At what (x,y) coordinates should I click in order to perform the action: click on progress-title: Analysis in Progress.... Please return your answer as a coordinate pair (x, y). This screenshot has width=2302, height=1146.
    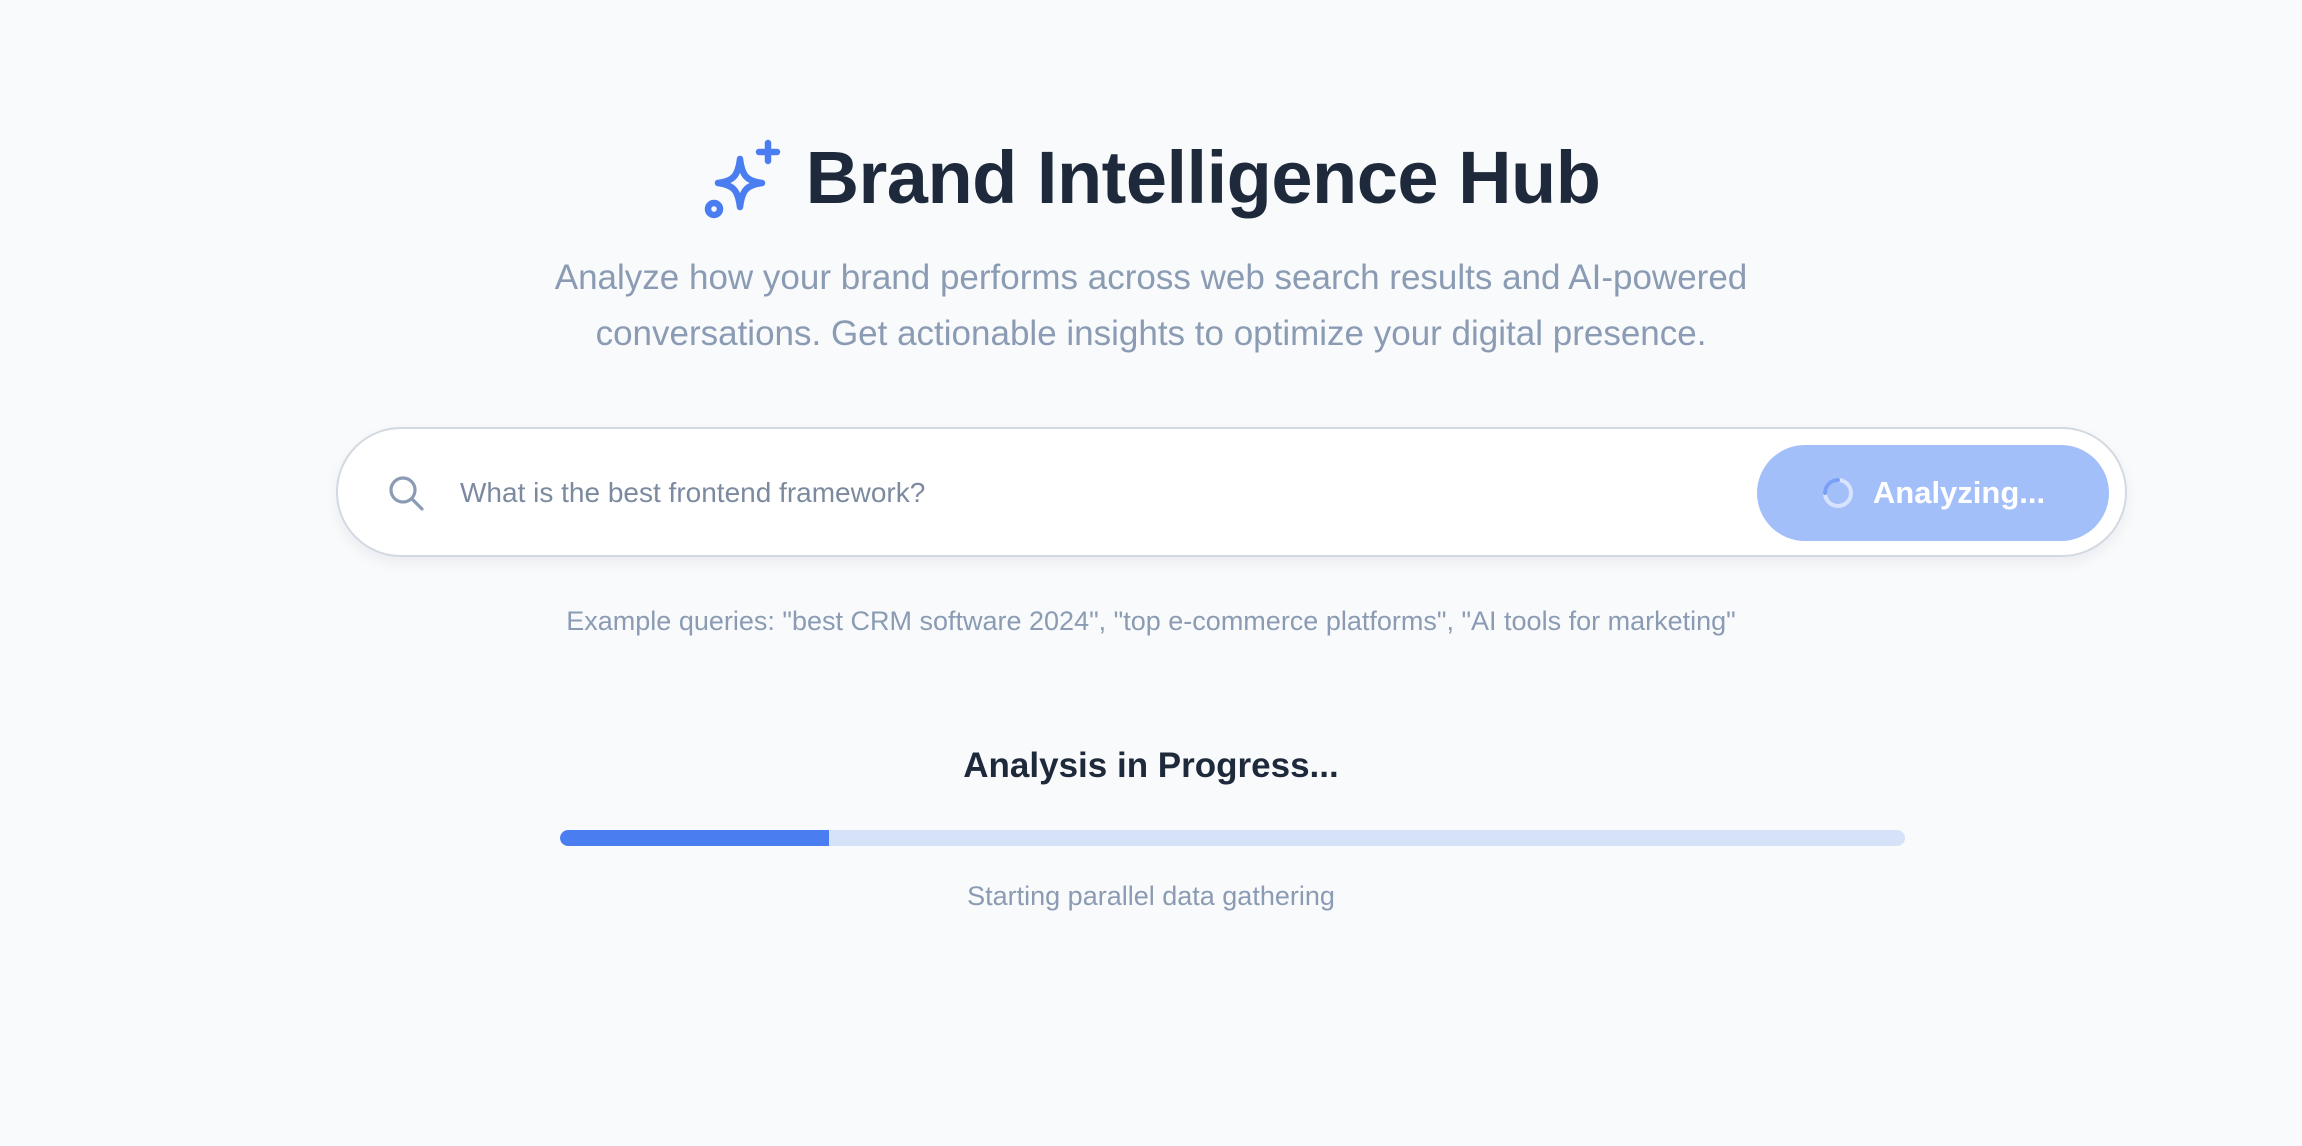
    Looking at the image, I should click on (1151, 765).